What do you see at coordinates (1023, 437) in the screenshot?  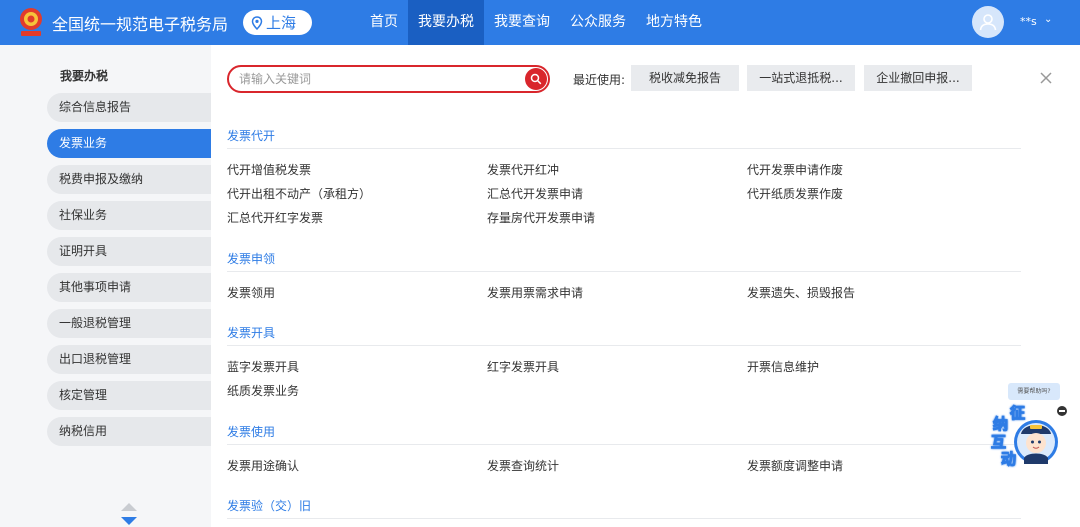 I see `assistant-widget: 征 纳 互 动` at bounding box center [1023, 437].